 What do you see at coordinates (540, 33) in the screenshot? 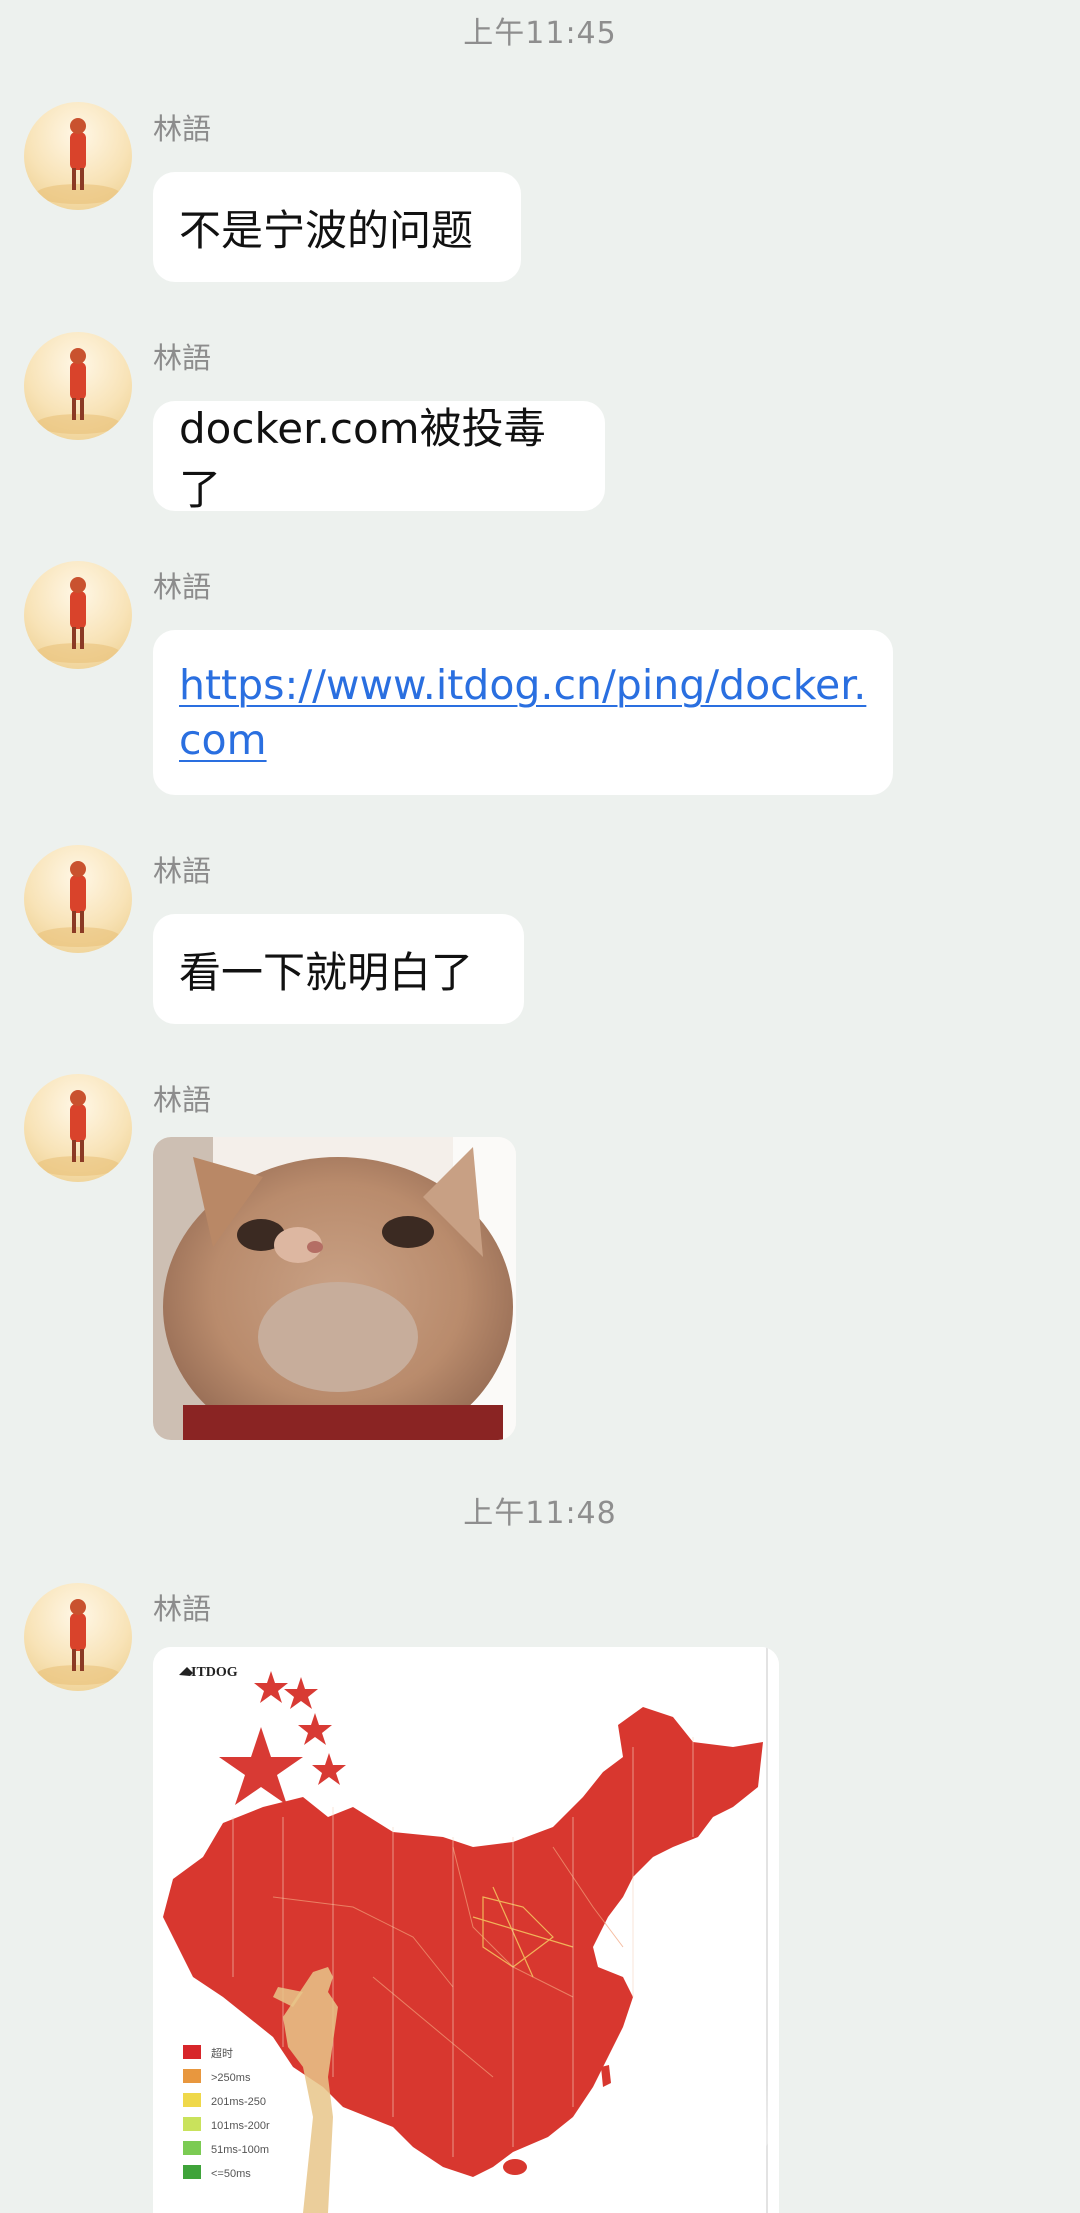
I see `timestamp: 上午11:45` at bounding box center [540, 33].